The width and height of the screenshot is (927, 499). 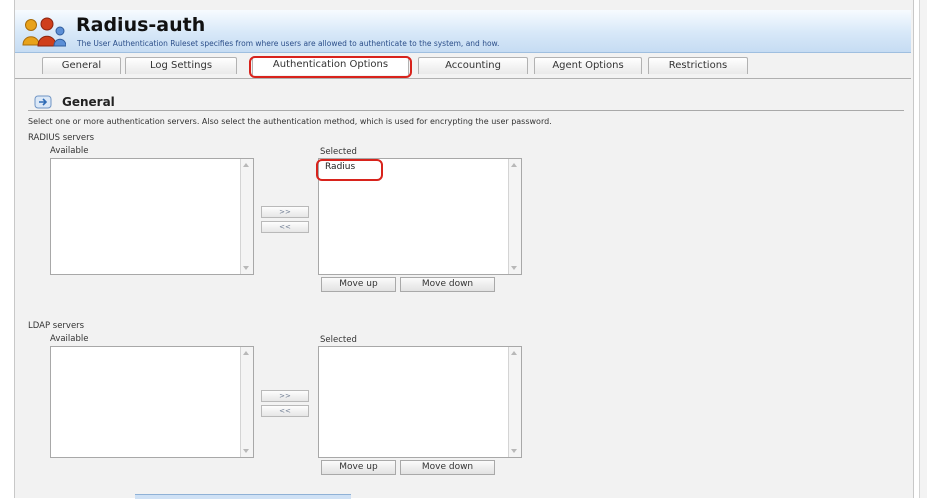 What do you see at coordinates (330, 67) in the screenshot?
I see `tab-highlight-annotation` at bounding box center [330, 67].